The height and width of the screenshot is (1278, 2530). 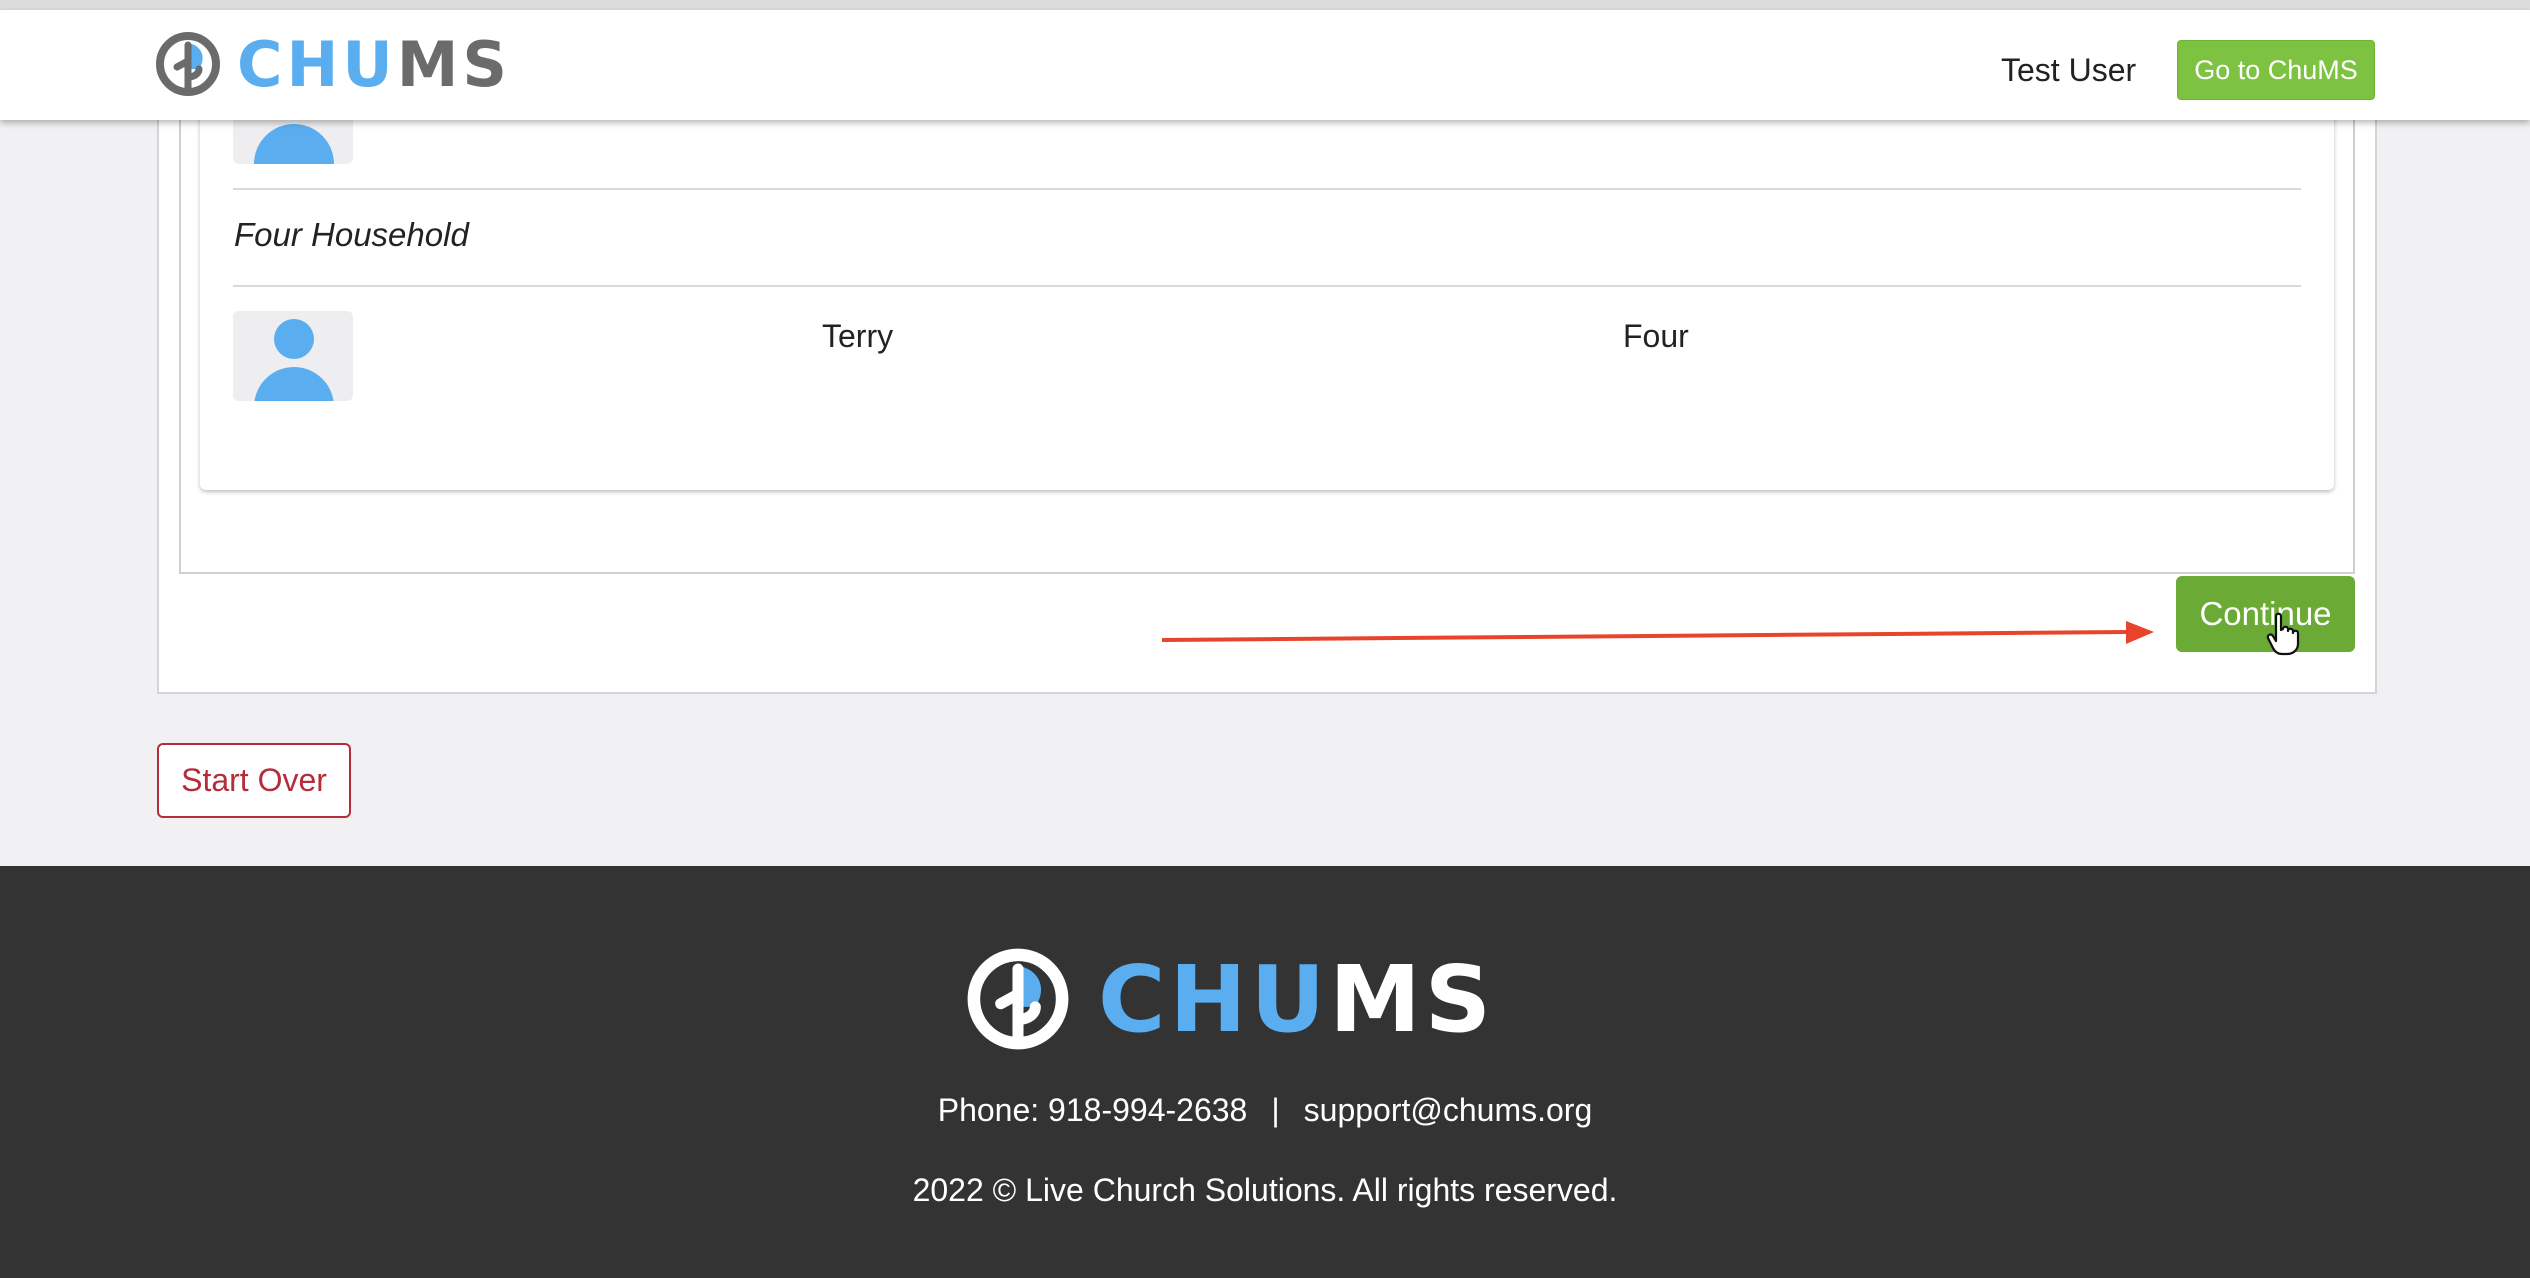 I want to click on footer-contact: Phone: 918-994-2638 | support@chums.org, so click(x=1265, y=1110).